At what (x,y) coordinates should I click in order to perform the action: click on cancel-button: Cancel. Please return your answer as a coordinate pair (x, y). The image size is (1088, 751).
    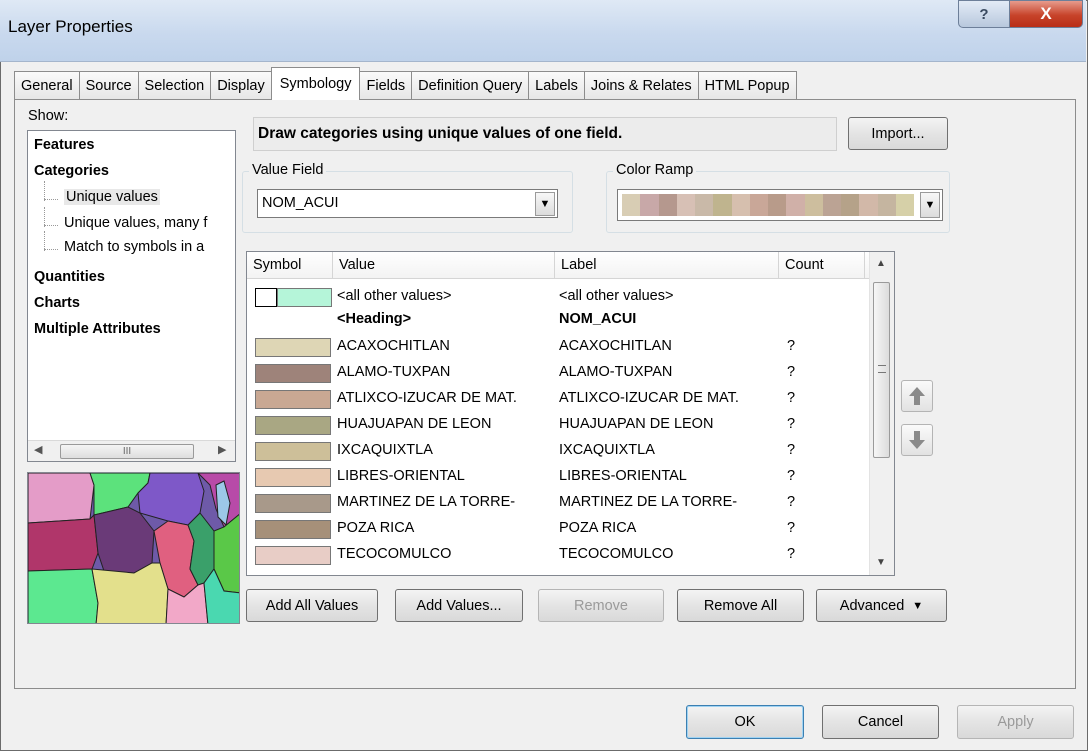
    Looking at the image, I should click on (880, 722).